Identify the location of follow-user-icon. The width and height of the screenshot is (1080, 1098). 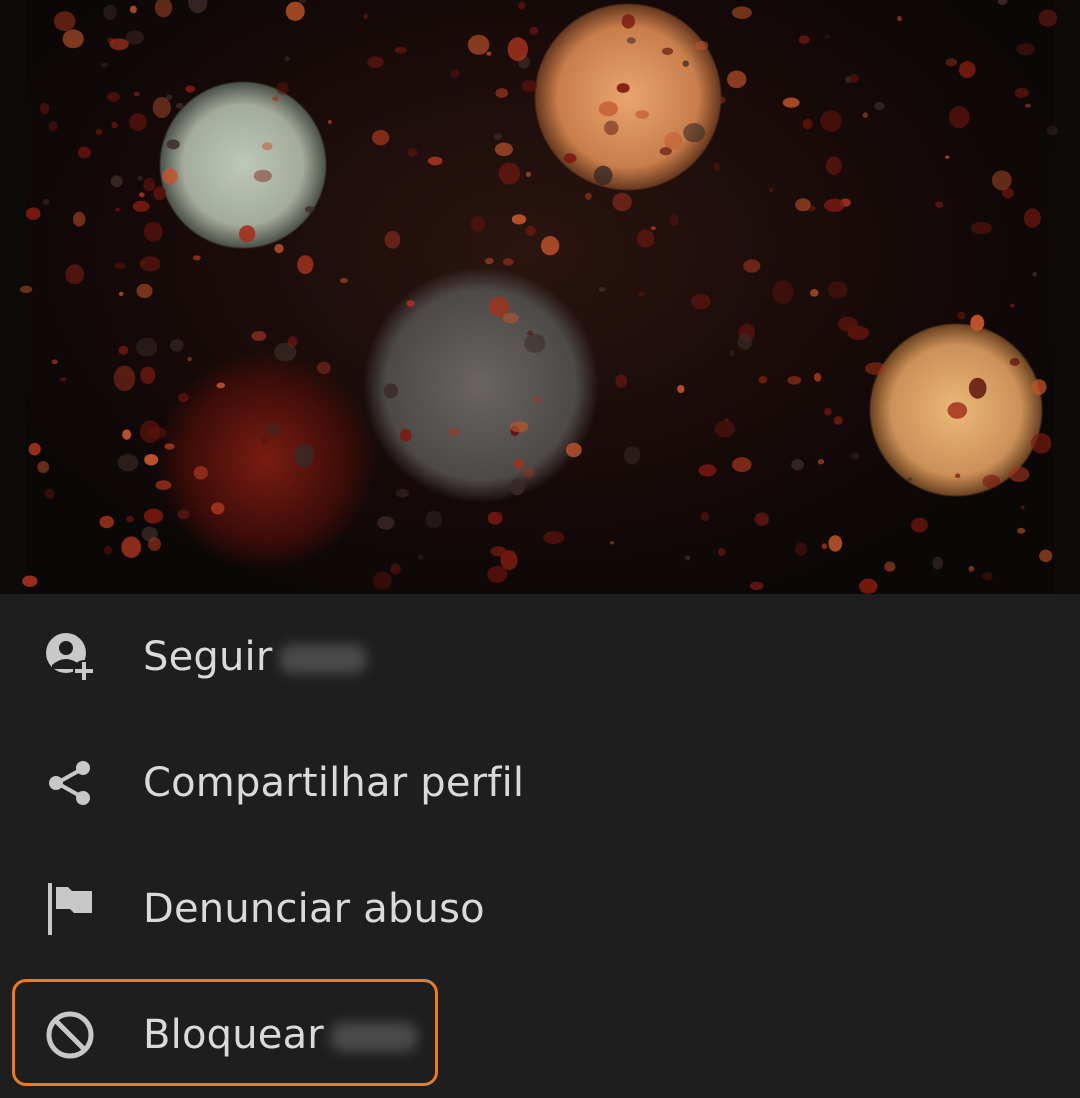
(70, 657).